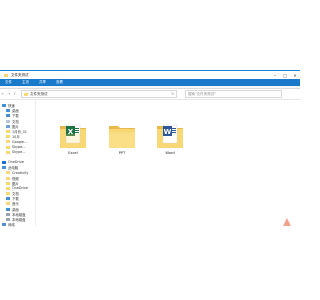 This screenshot has height=300, width=320. What do you see at coordinates (4, 162) in the screenshot?
I see `cloud-icon` at bounding box center [4, 162].